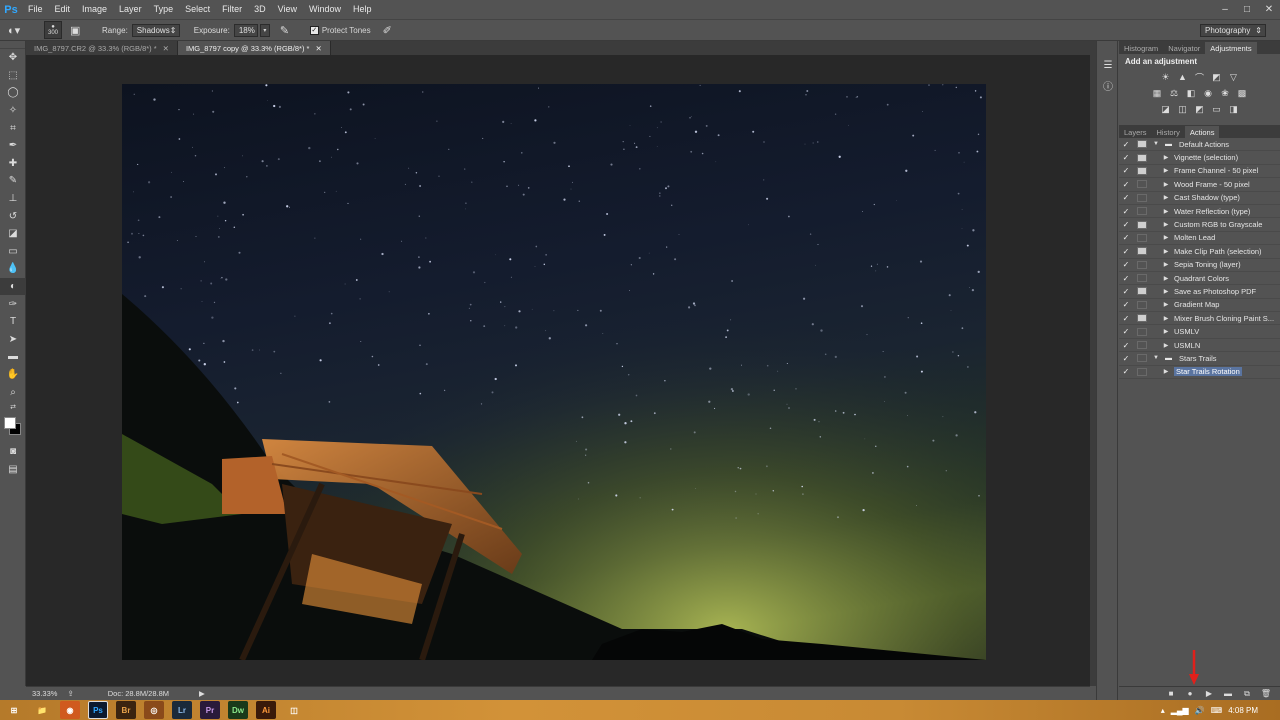 The image size is (1280, 720). I want to click on exposure-input: 18%, so click(245, 30).